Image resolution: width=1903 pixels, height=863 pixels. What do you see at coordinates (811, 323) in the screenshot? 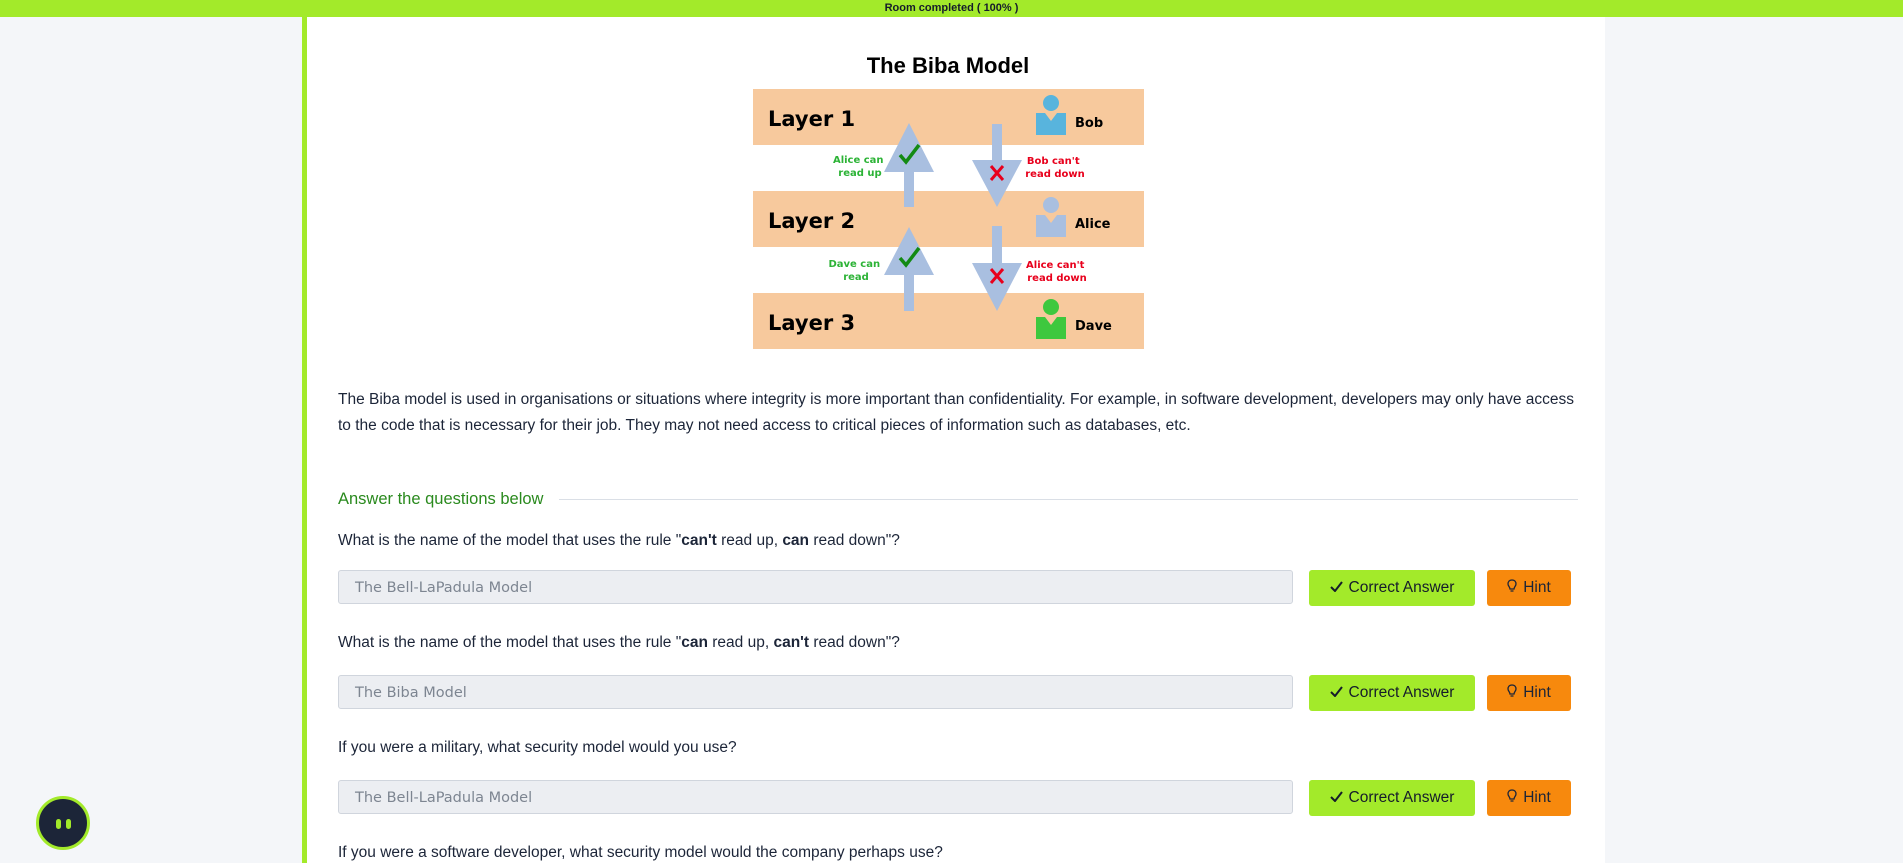
I see `layer-3-label: Layer 3` at bounding box center [811, 323].